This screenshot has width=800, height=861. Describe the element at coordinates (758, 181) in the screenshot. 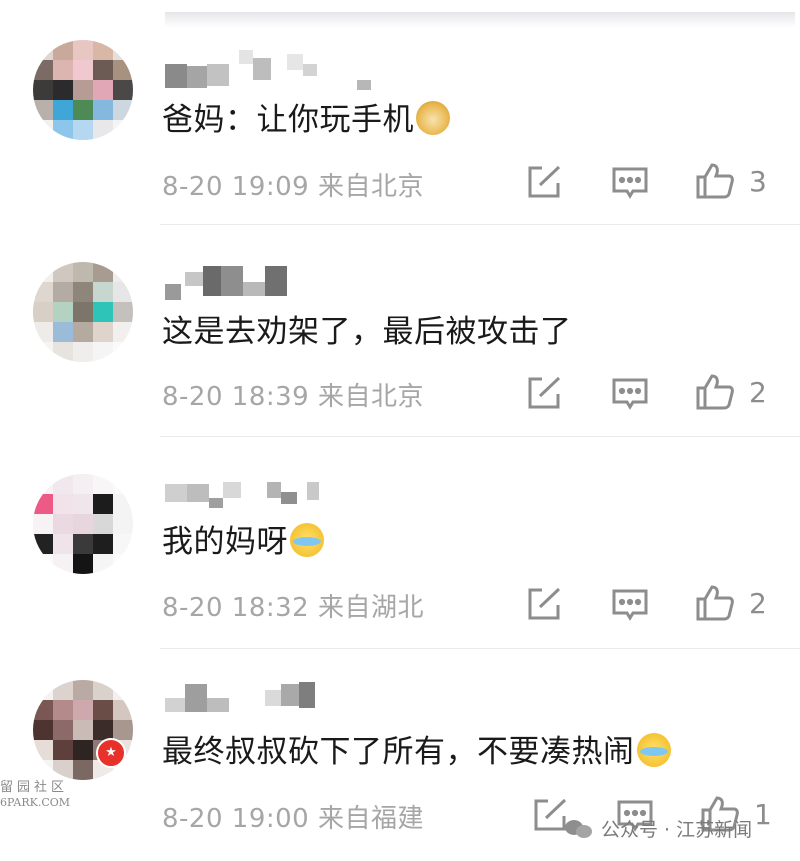

I see `like-count: 3` at that location.